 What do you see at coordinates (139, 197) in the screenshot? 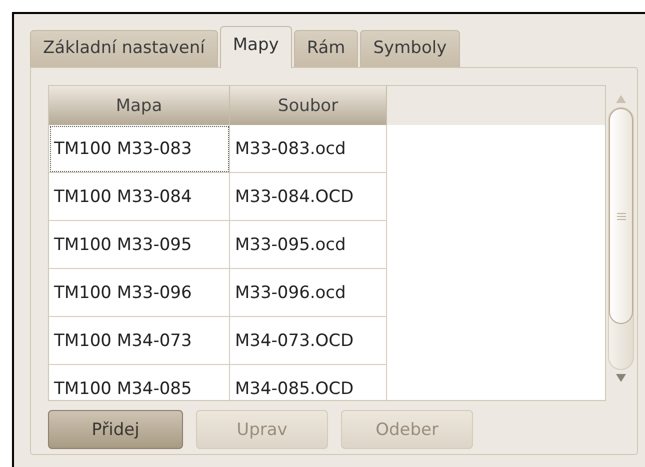
I see `table-cell: TM100 M33-084` at bounding box center [139, 197].